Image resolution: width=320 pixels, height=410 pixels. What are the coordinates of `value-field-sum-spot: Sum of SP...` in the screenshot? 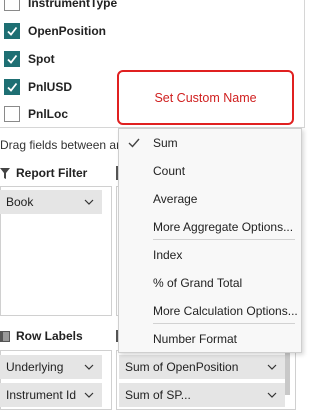 It's located at (202, 395).